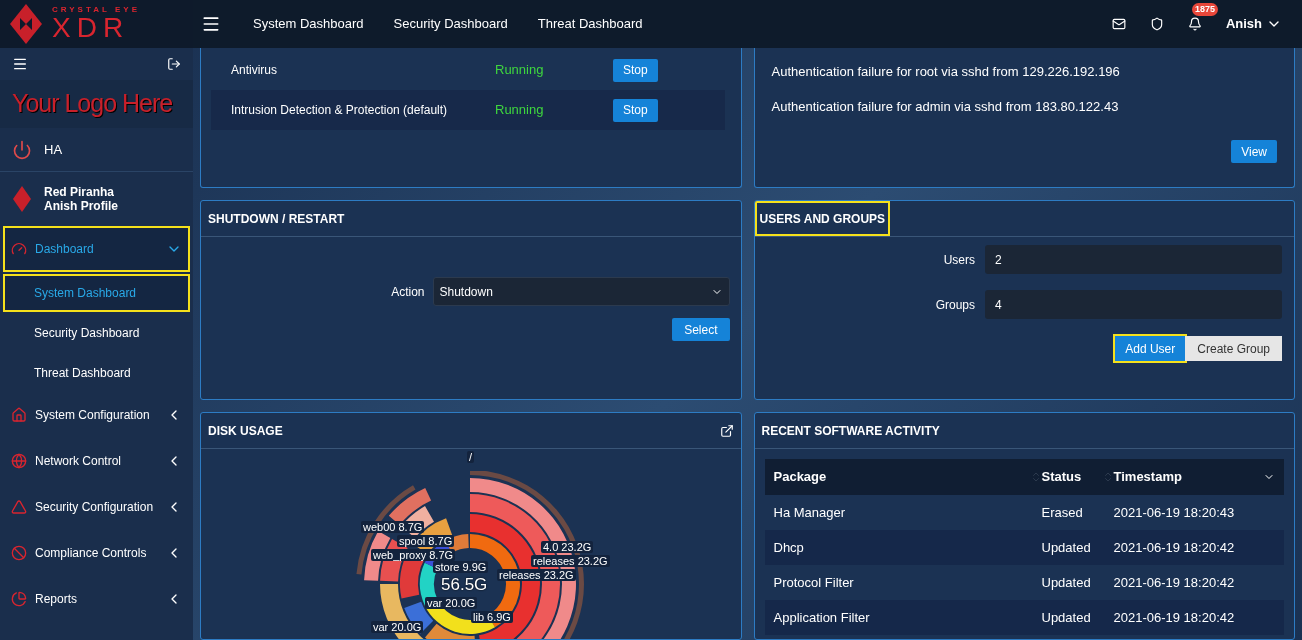 Image resolution: width=1302 pixels, height=640 pixels. What do you see at coordinates (91, 28) in the screenshot?
I see `brand-name: XDR` at bounding box center [91, 28].